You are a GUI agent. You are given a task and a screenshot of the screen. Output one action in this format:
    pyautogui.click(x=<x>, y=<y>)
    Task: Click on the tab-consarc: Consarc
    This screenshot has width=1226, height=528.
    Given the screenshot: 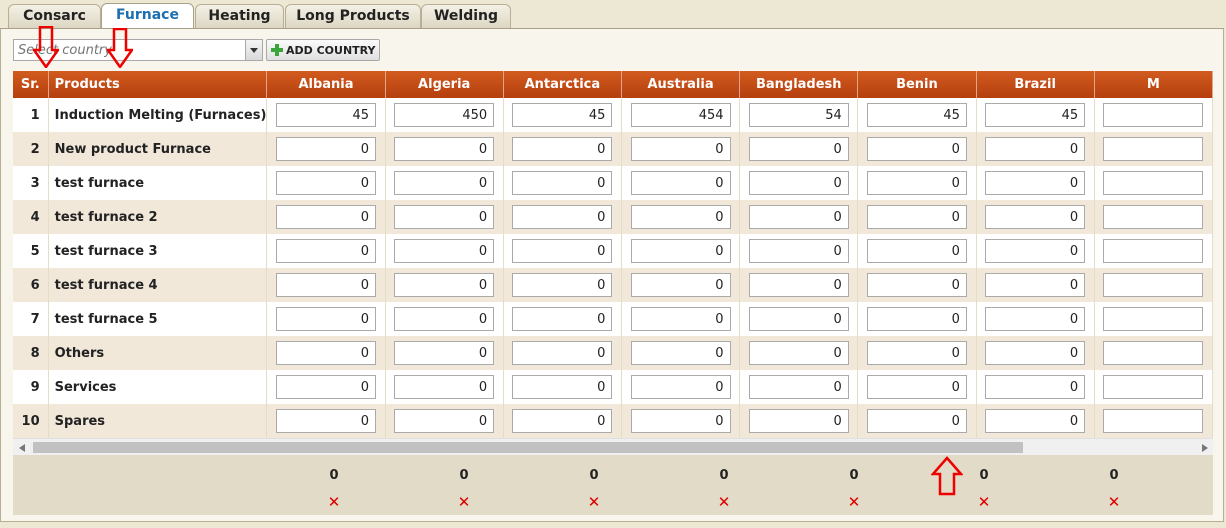 What is the action you would take?
    pyautogui.click(x=54, y=16)
    